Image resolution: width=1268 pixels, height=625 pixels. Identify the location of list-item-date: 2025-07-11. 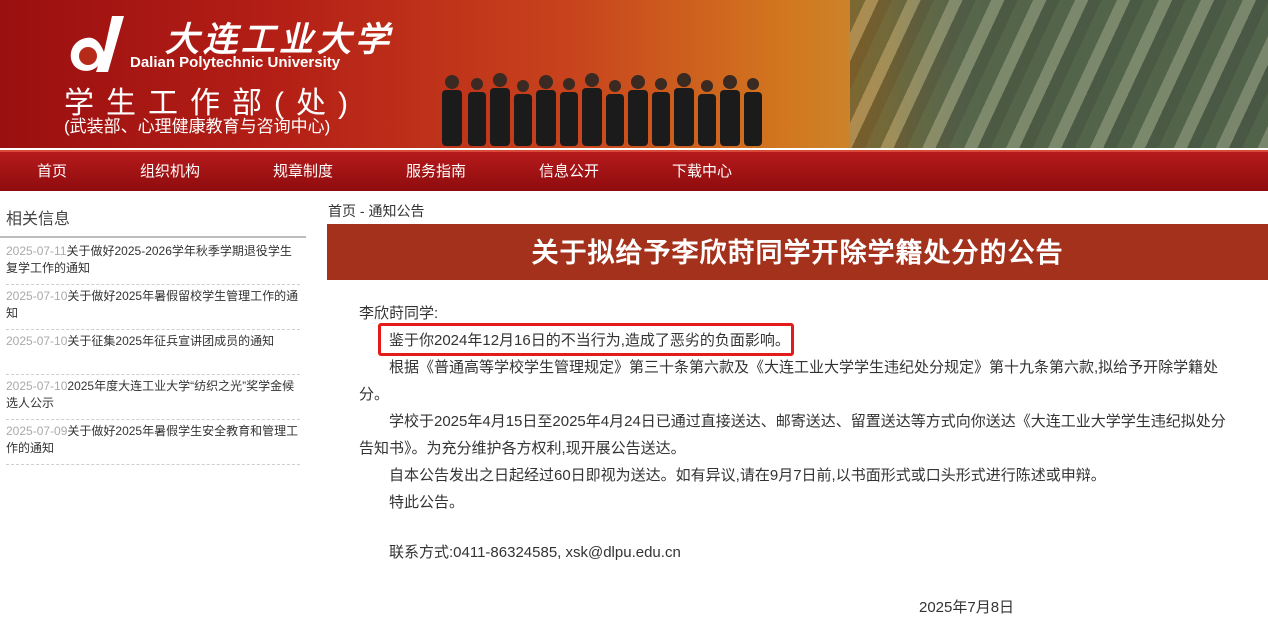
(36, 251).